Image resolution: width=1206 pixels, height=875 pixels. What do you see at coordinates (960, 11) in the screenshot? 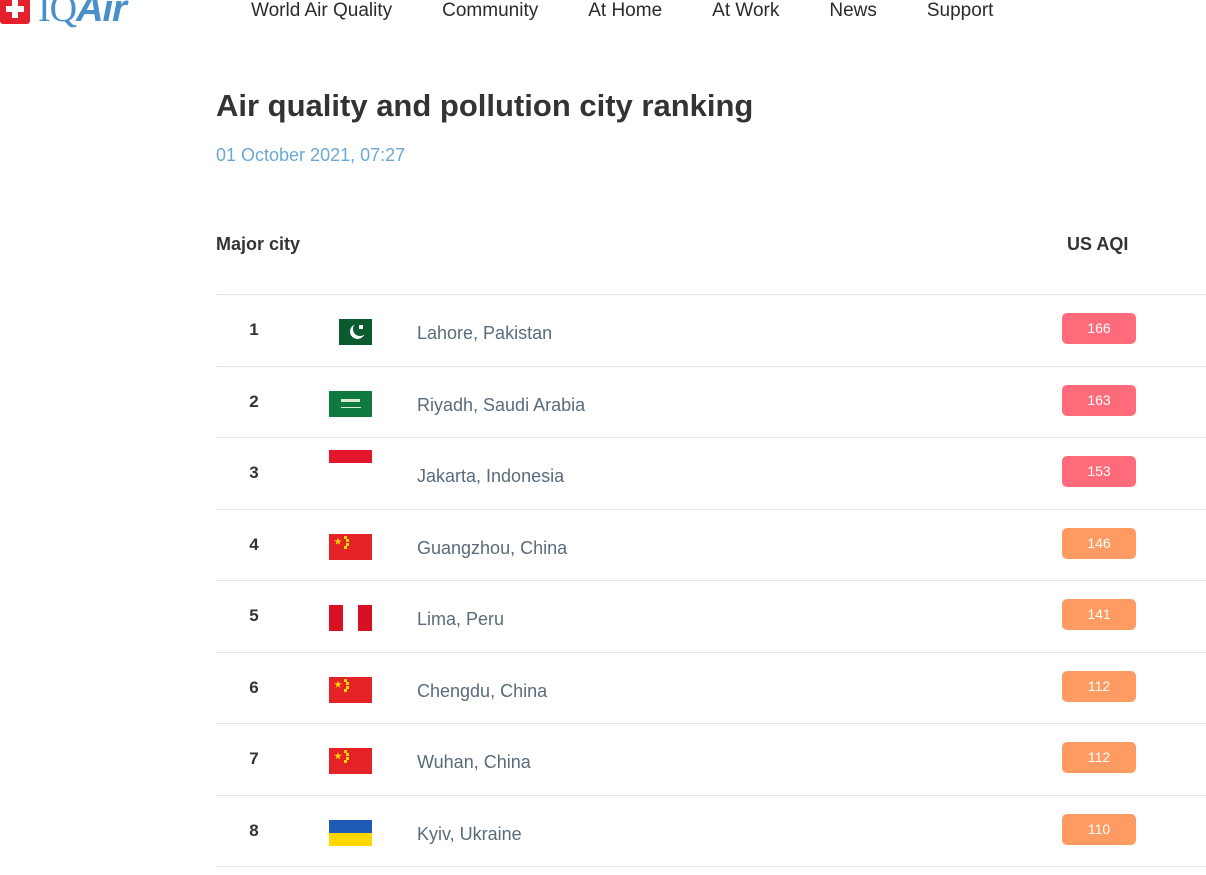
I see `nav-support: Support` at bounding box center [960, 11].